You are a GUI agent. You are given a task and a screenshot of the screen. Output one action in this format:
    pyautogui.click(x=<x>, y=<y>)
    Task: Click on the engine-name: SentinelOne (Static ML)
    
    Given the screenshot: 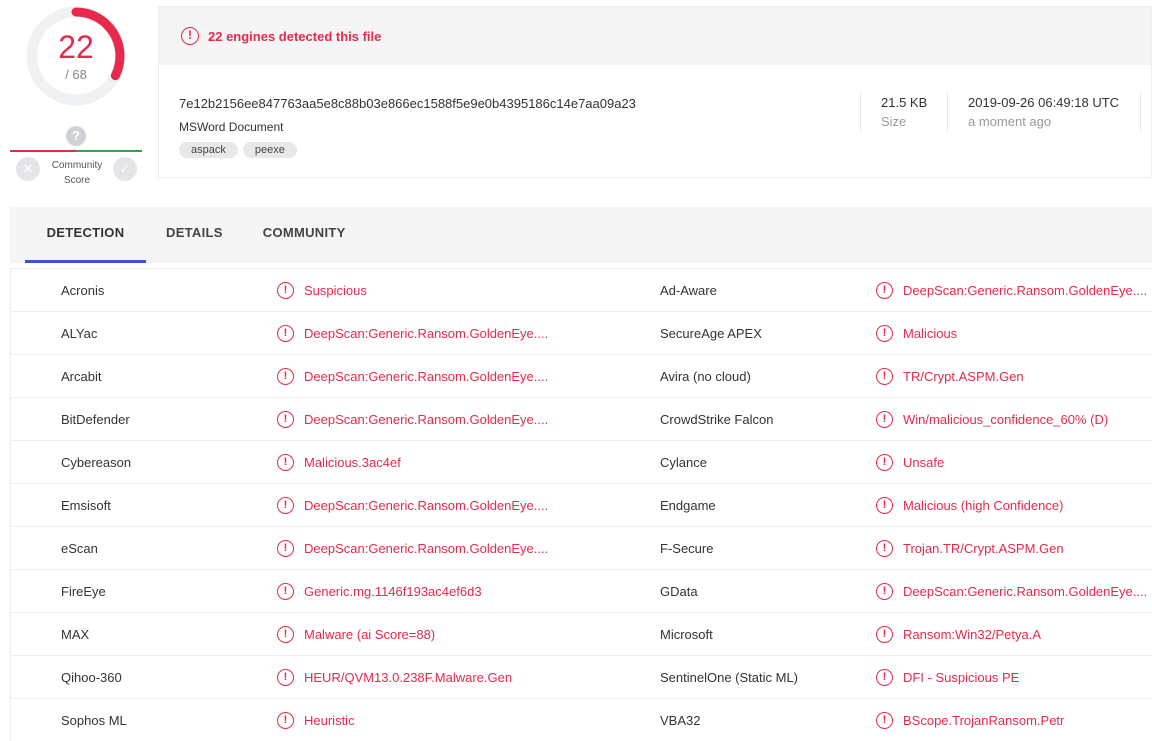 What is the action you would take?
    pyautogui.click(x=729, y=677)
    